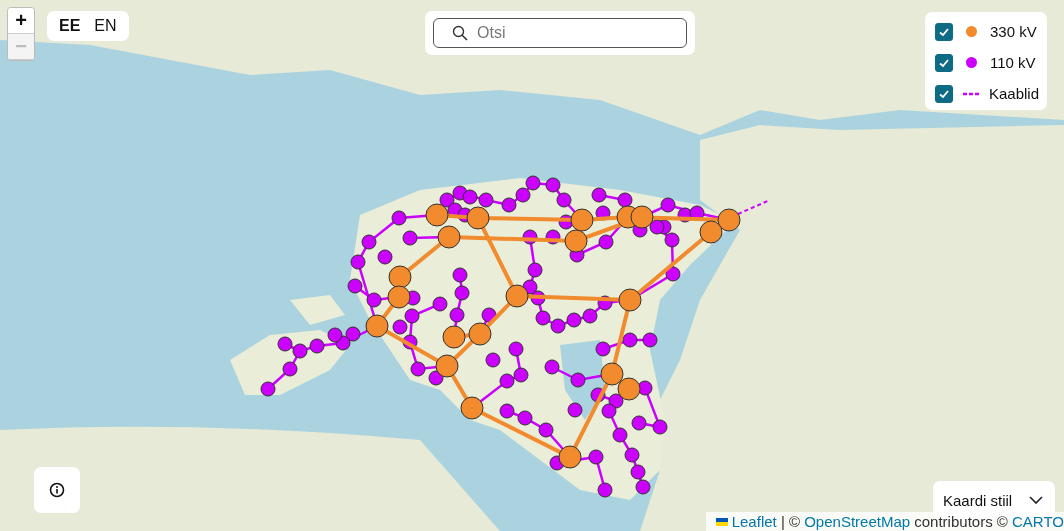  Describe the element at coordinates (857, 521) in the screenshot. I see `attribution-link: OpenStreetMap` at that location.